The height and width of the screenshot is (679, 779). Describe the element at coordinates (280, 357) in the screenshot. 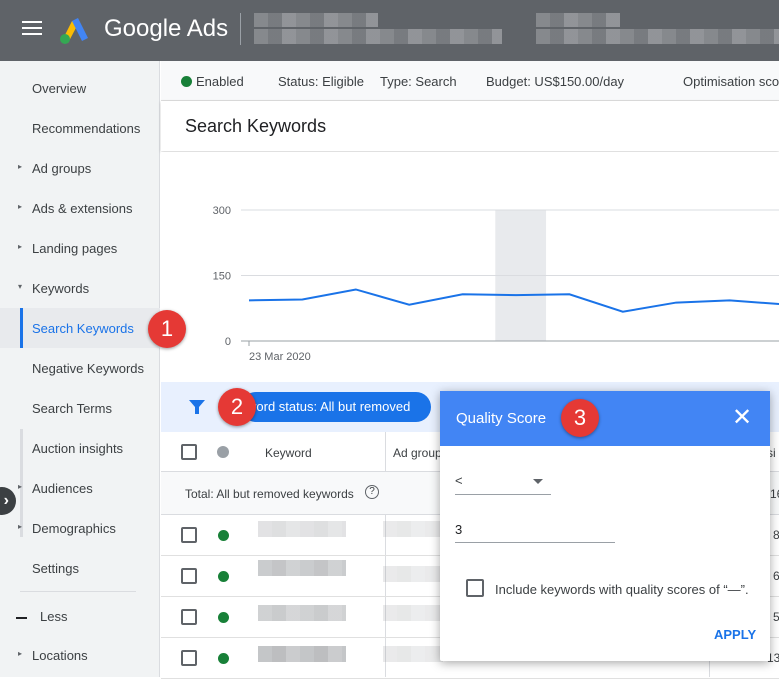

I see `x-start-label: 23 Mar 2020` at that location.